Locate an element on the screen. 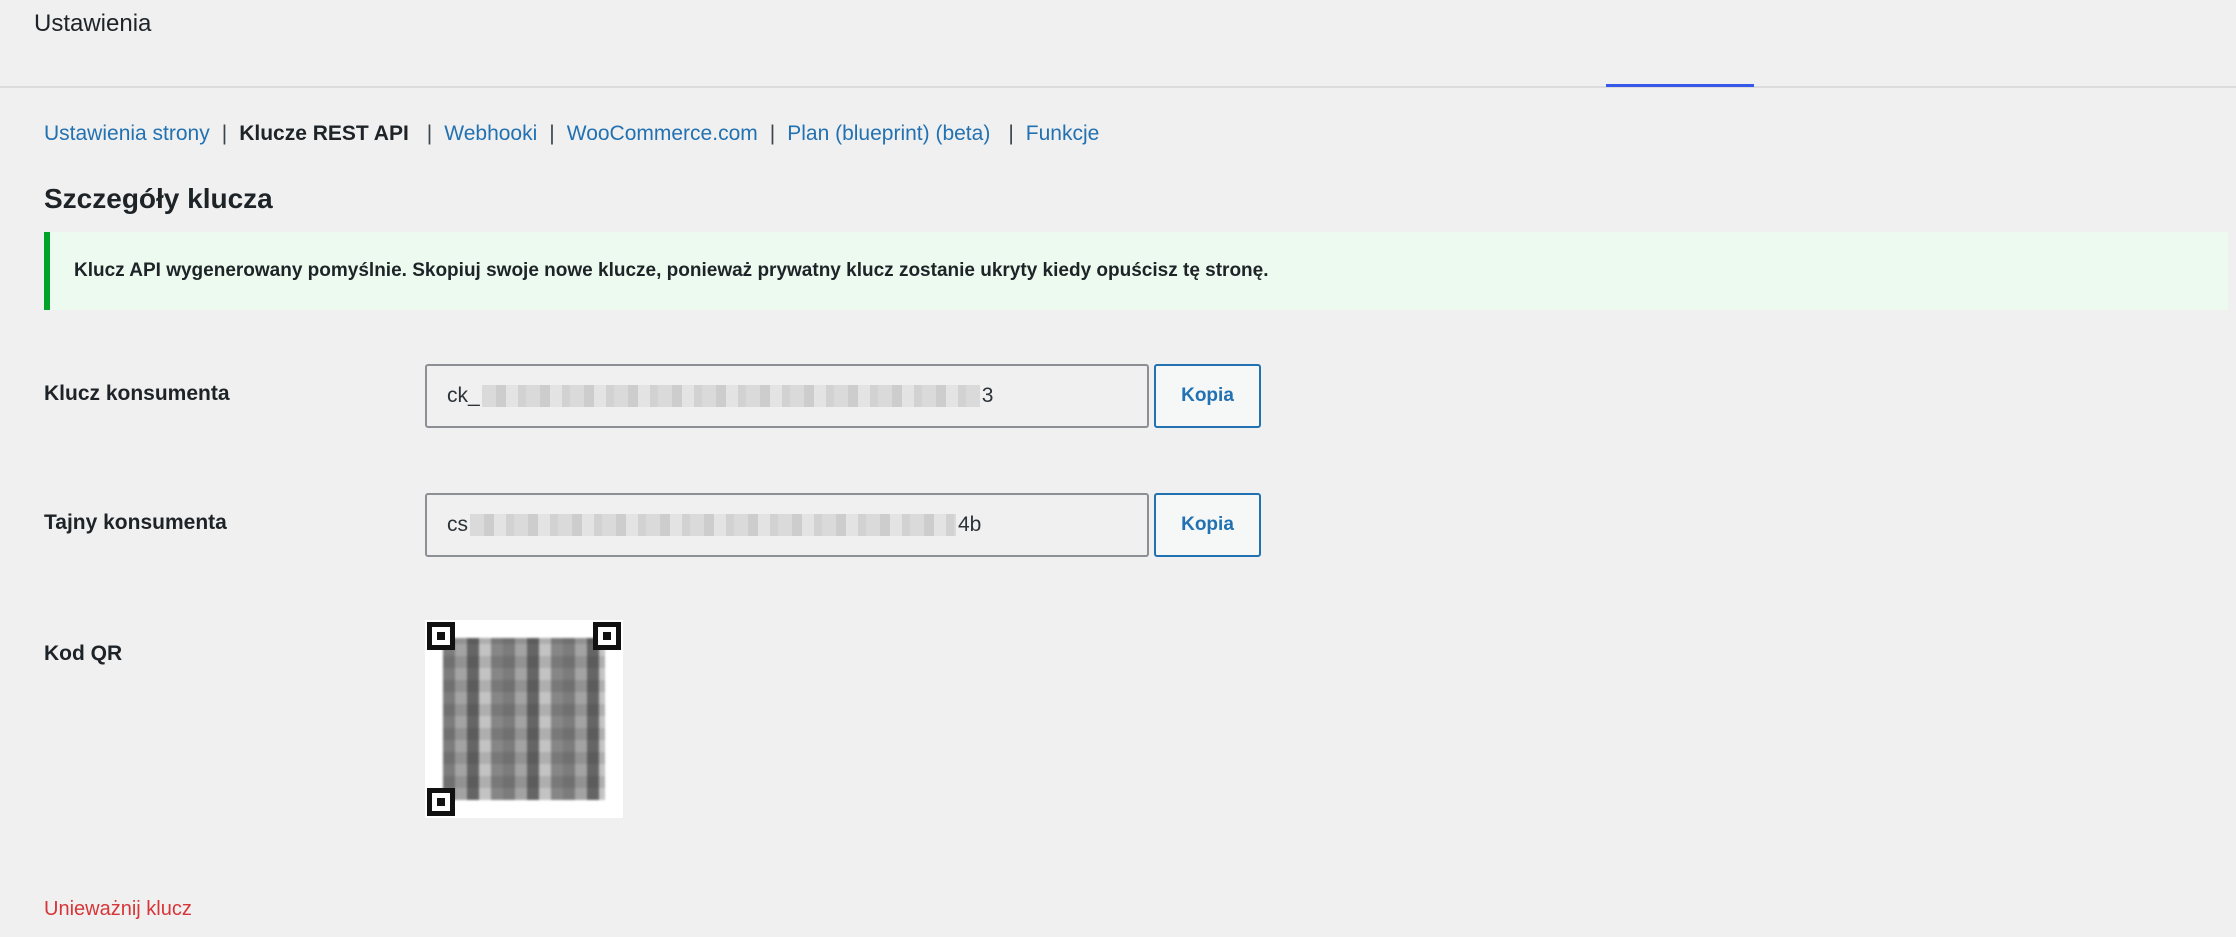 The height and width of the screenshot is (937, 2236). subnav-item-woocommerce-com: WooCommerce.com is located at coordinates (662, 134).